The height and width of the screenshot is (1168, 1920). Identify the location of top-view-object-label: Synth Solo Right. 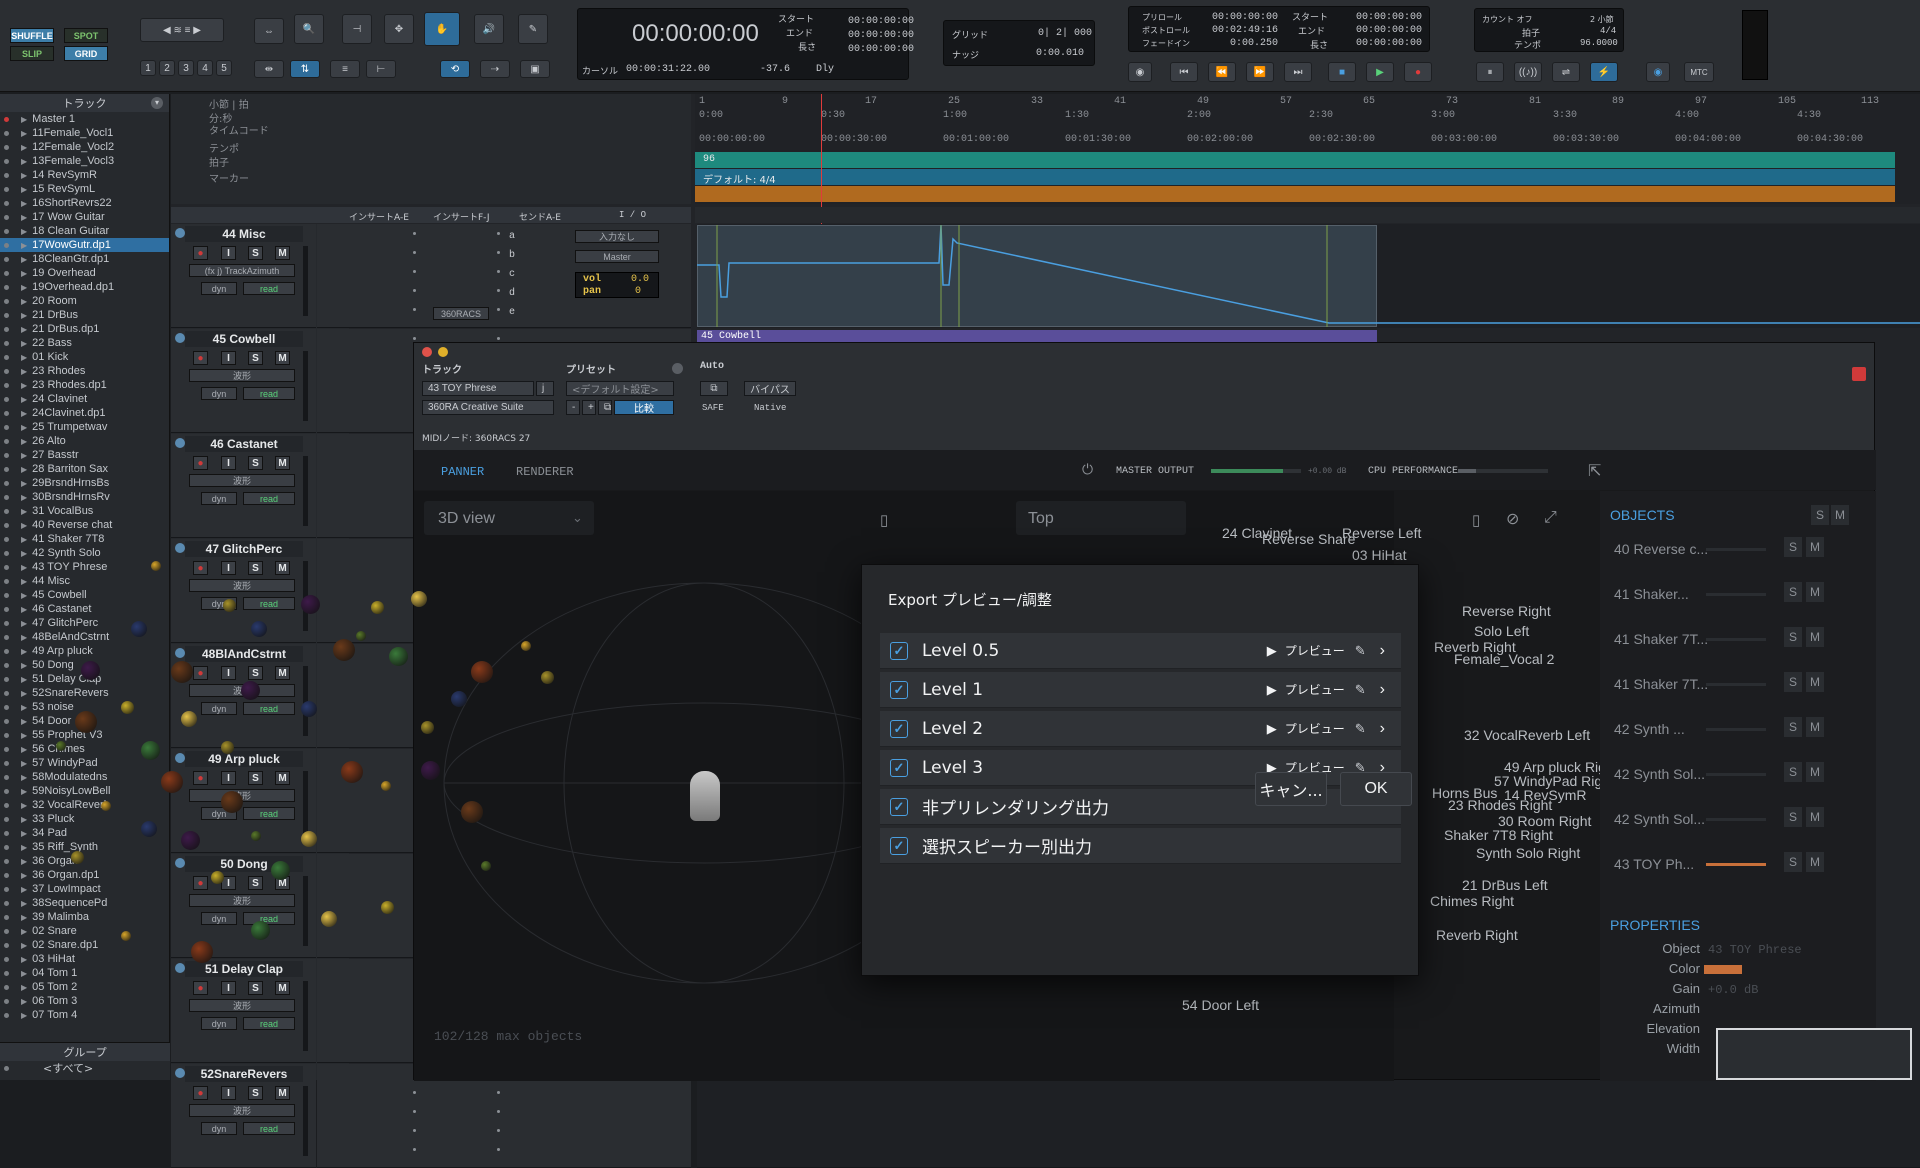
(1528, 853).